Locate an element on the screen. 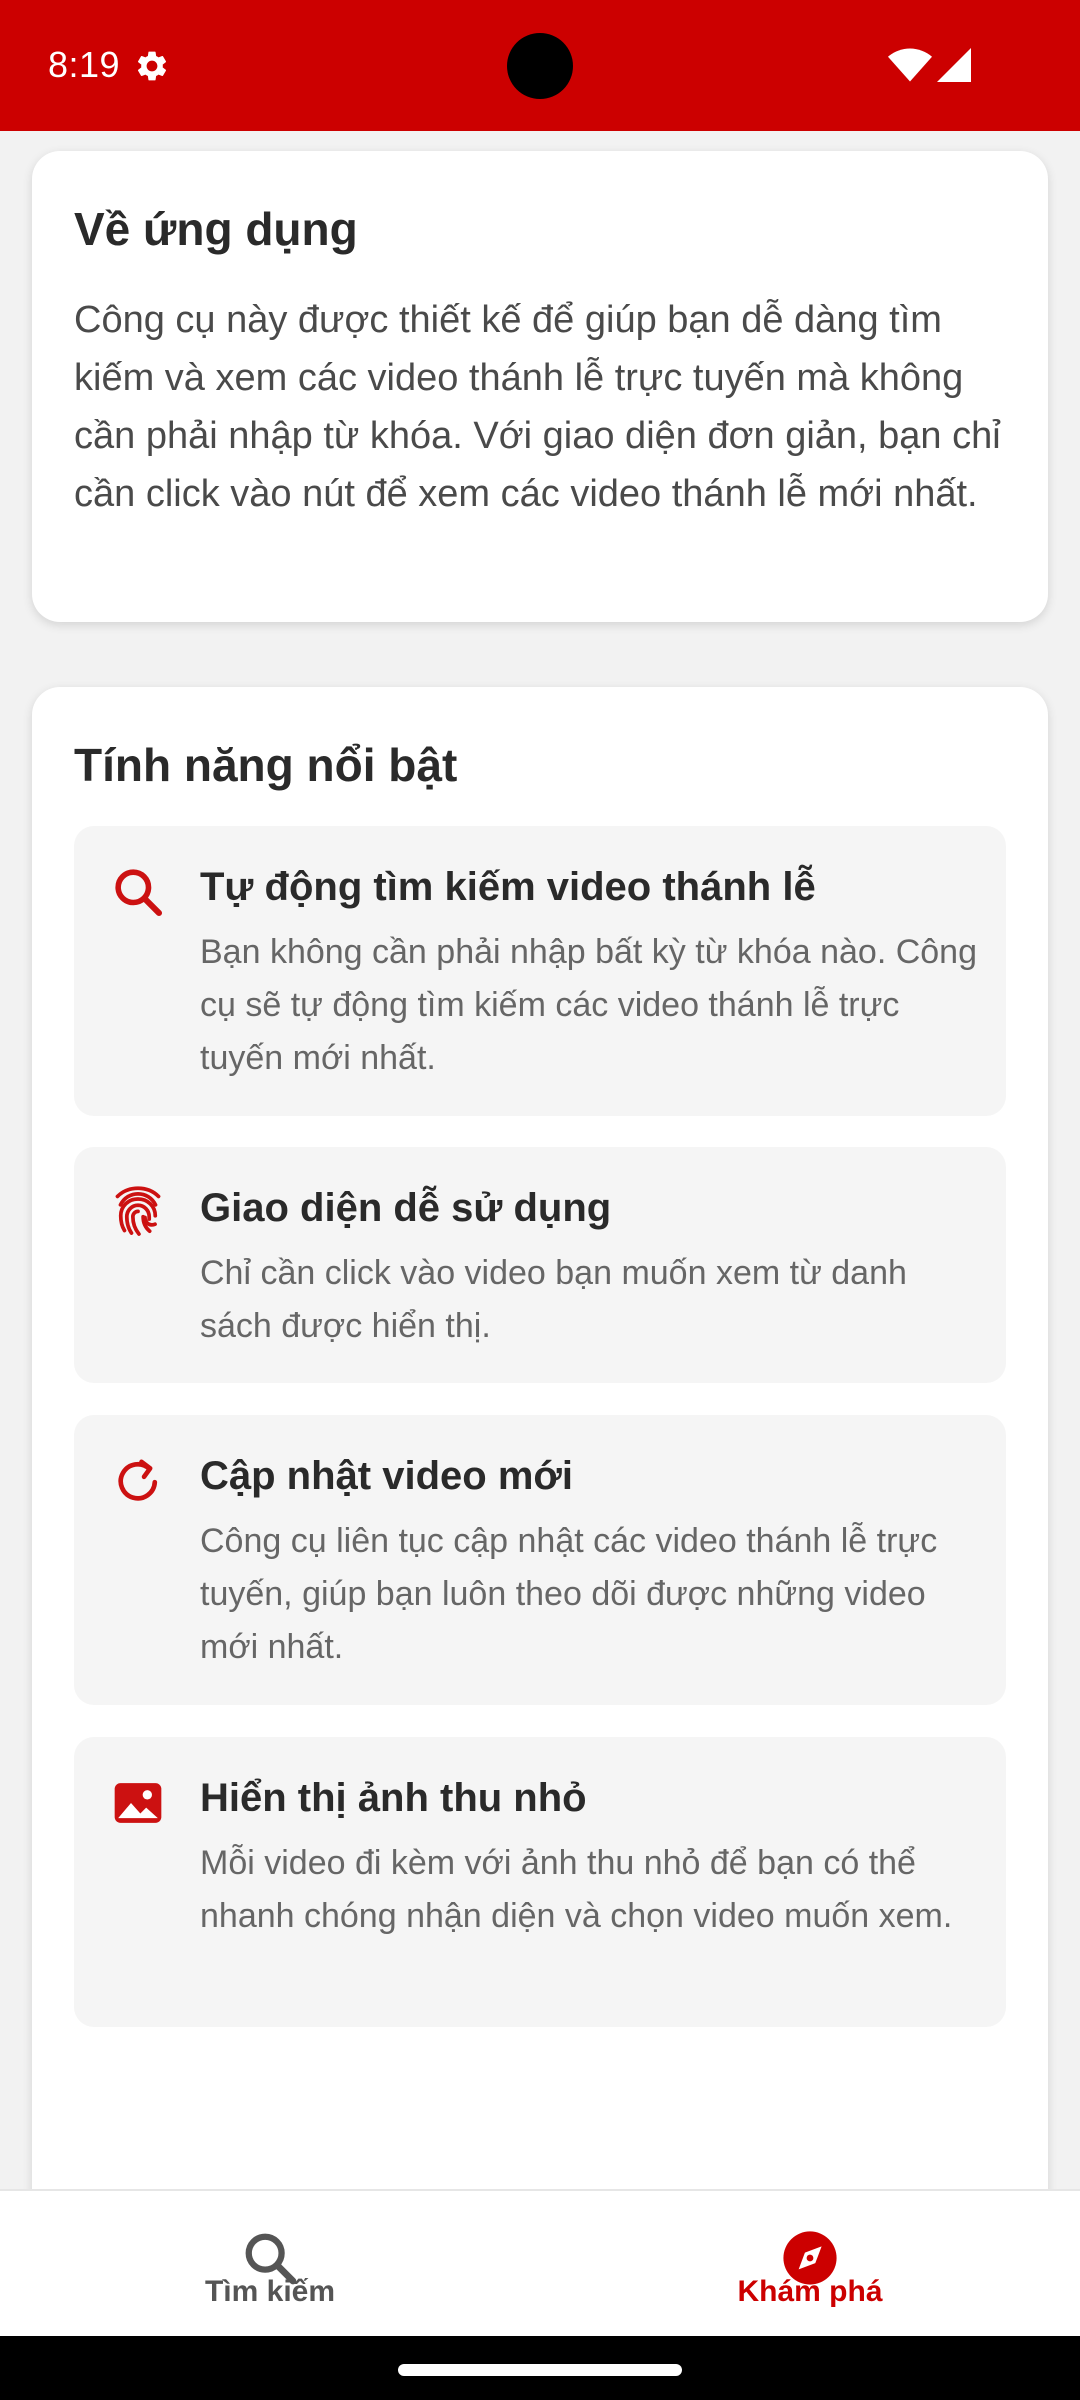 This screenshot has height=2400, width=1080. feature-title: Hiển thị ảnh thu nhỏ is located at coordinates (393, 1798).